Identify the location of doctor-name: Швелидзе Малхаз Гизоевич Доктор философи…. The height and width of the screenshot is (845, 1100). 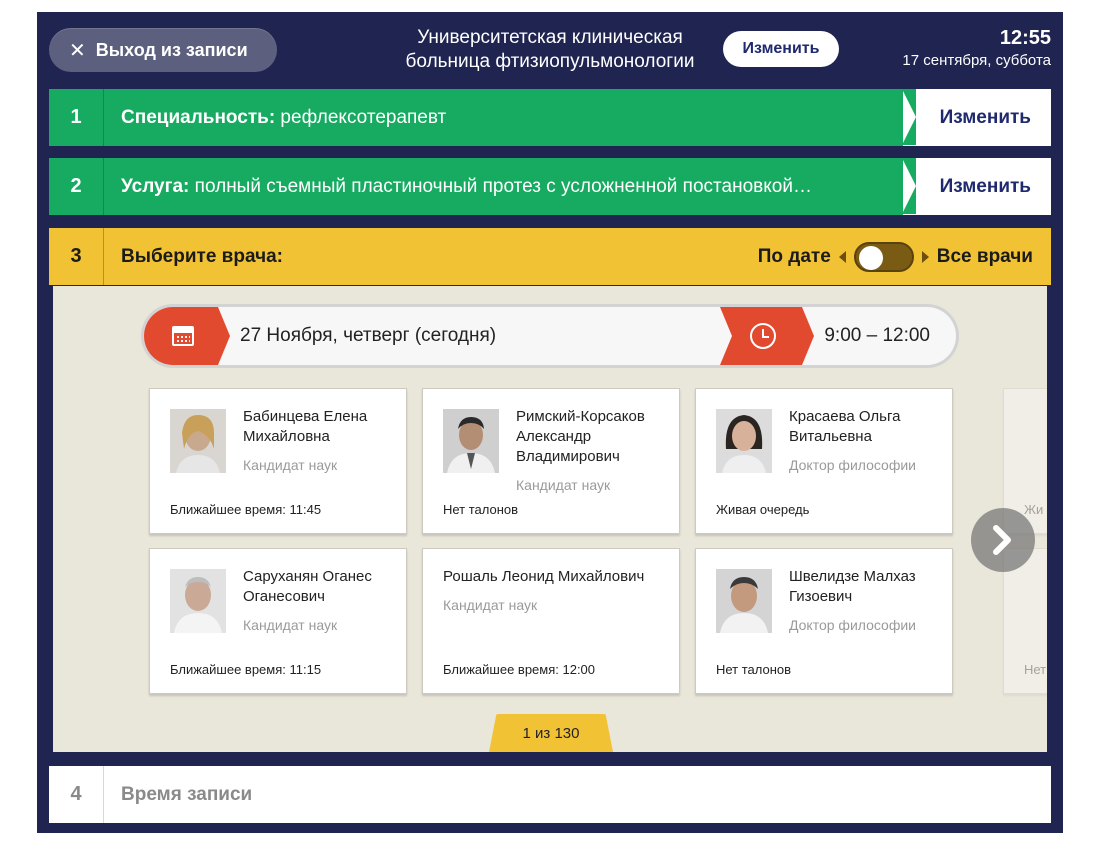
(864, 601).